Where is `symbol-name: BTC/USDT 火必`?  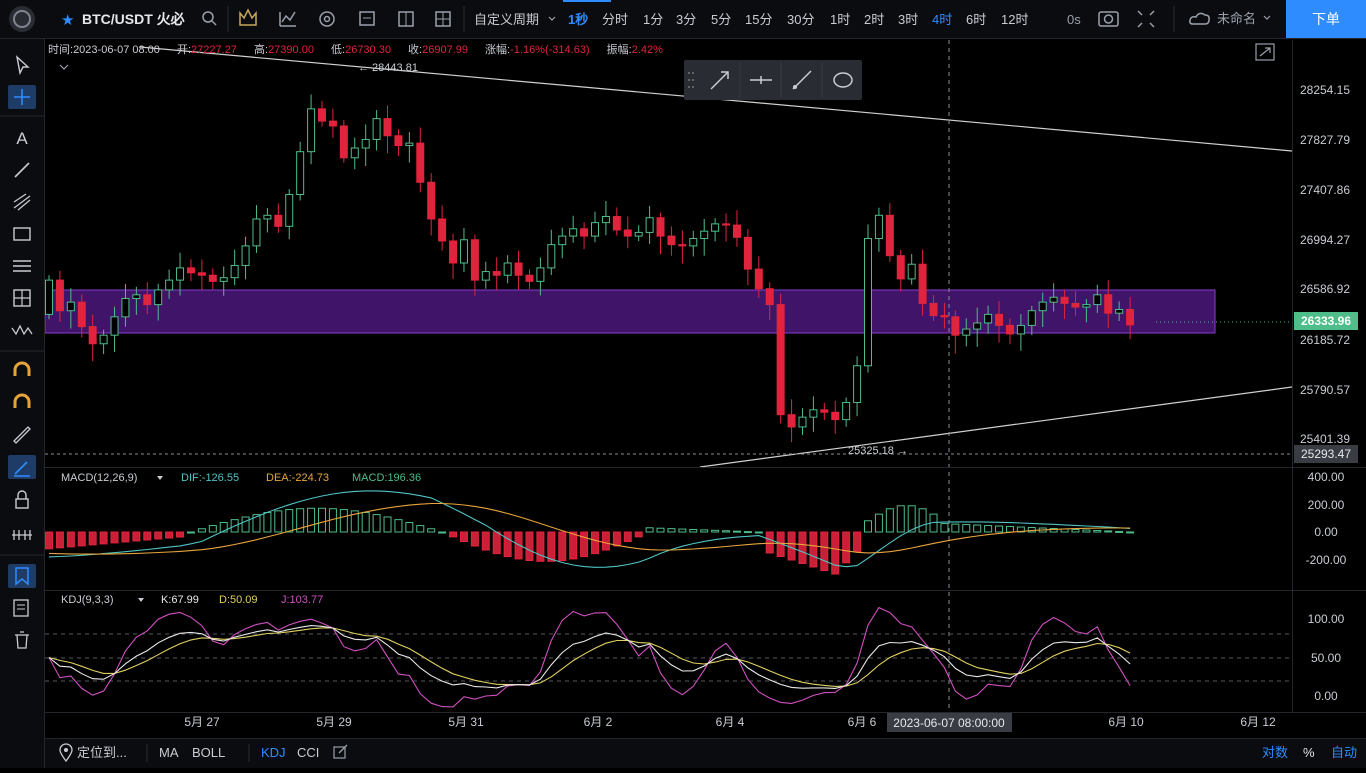
symbol-name: BTC/USDT 火必 is located at coordinates (133, 19).